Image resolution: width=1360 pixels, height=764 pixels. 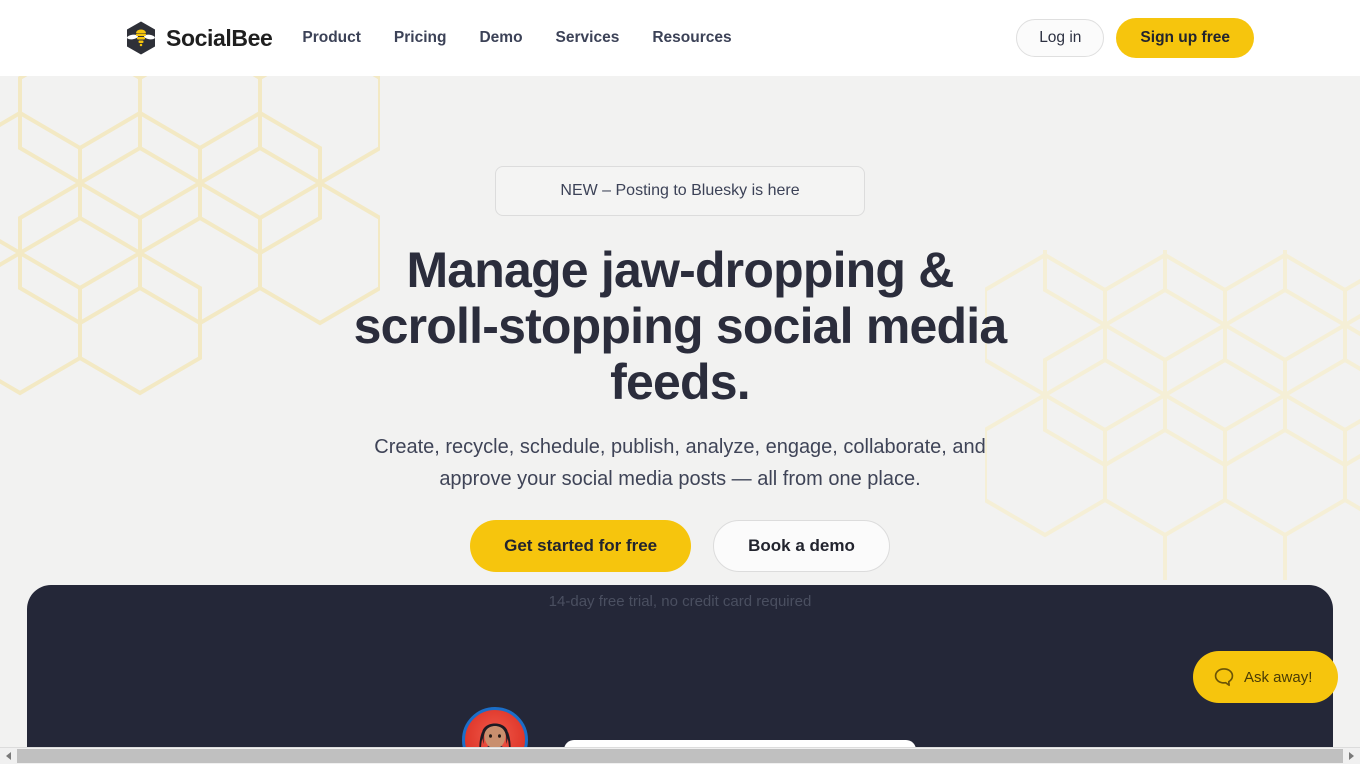 I want to click on book-a-demo-button: Book a demo, so click(x=801, y=546).